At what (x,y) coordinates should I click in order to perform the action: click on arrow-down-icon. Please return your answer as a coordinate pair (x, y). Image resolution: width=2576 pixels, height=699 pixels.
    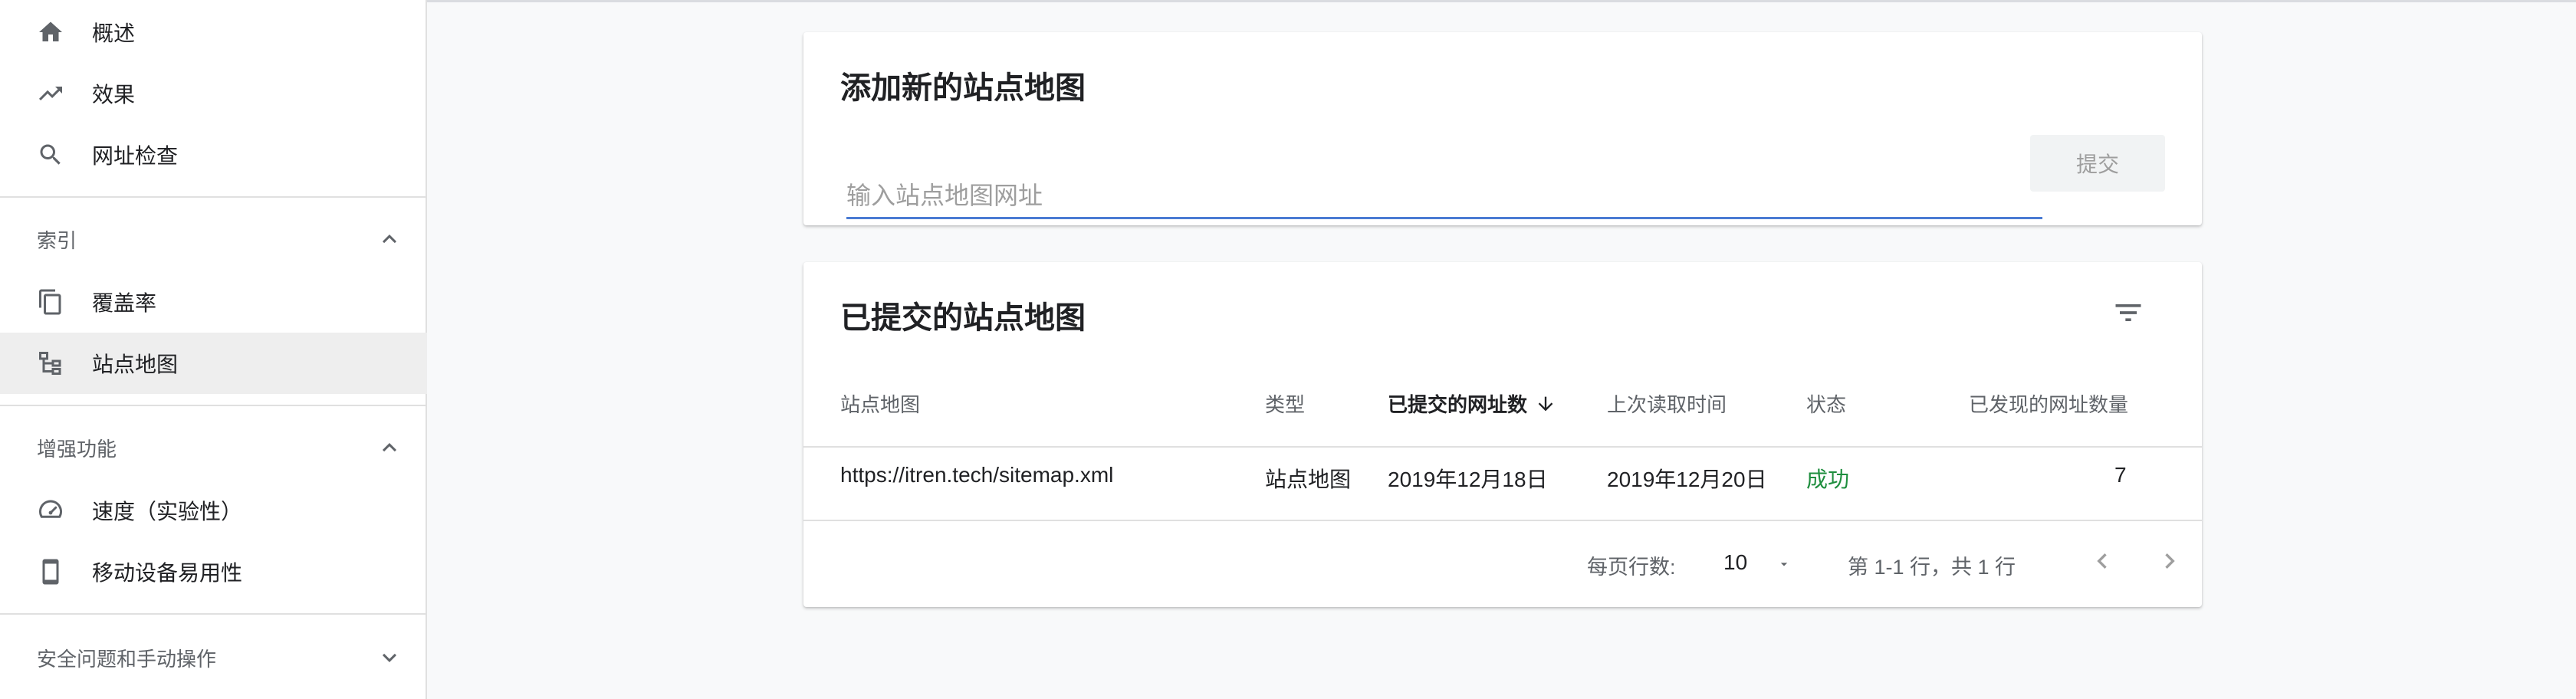
    Looking at the image, I should click on (1545, 406).